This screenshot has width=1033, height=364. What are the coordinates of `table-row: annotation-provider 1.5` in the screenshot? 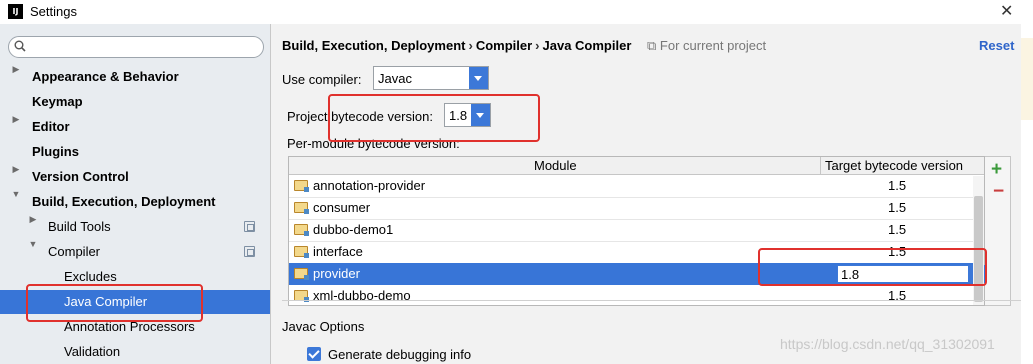 It's located at (631, 186).